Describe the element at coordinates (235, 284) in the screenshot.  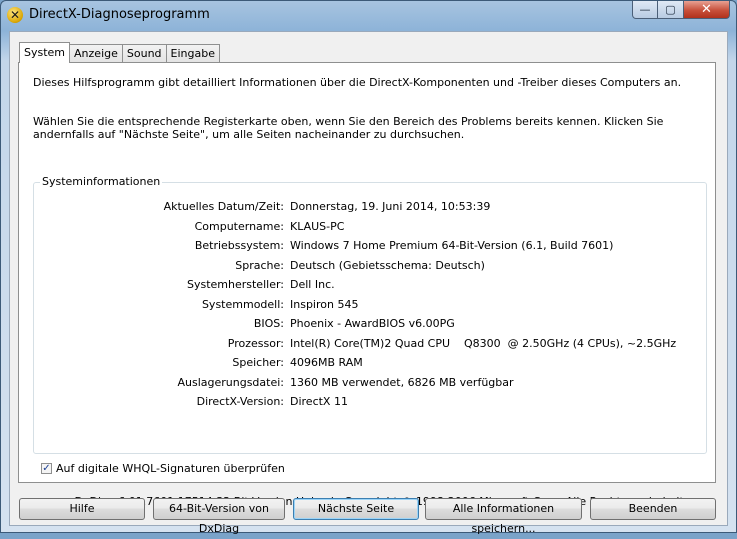
I see `info-label: Systemhersteller:` at that location.